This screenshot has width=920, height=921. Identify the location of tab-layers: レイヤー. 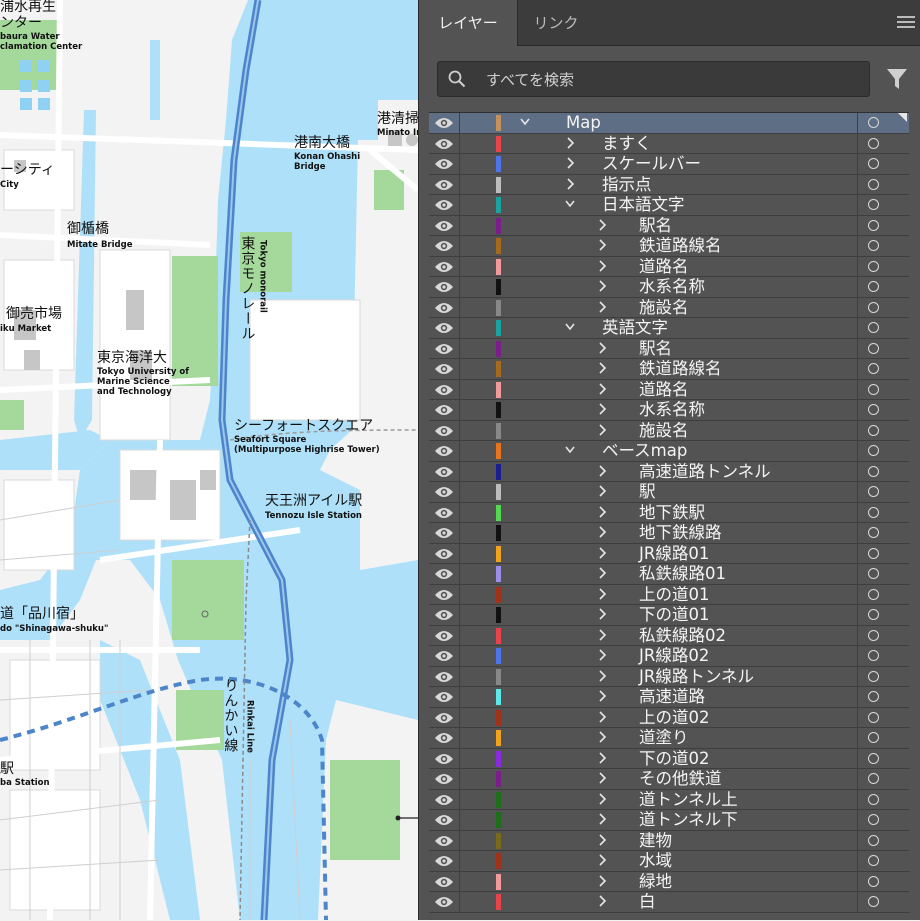
(468, 23).